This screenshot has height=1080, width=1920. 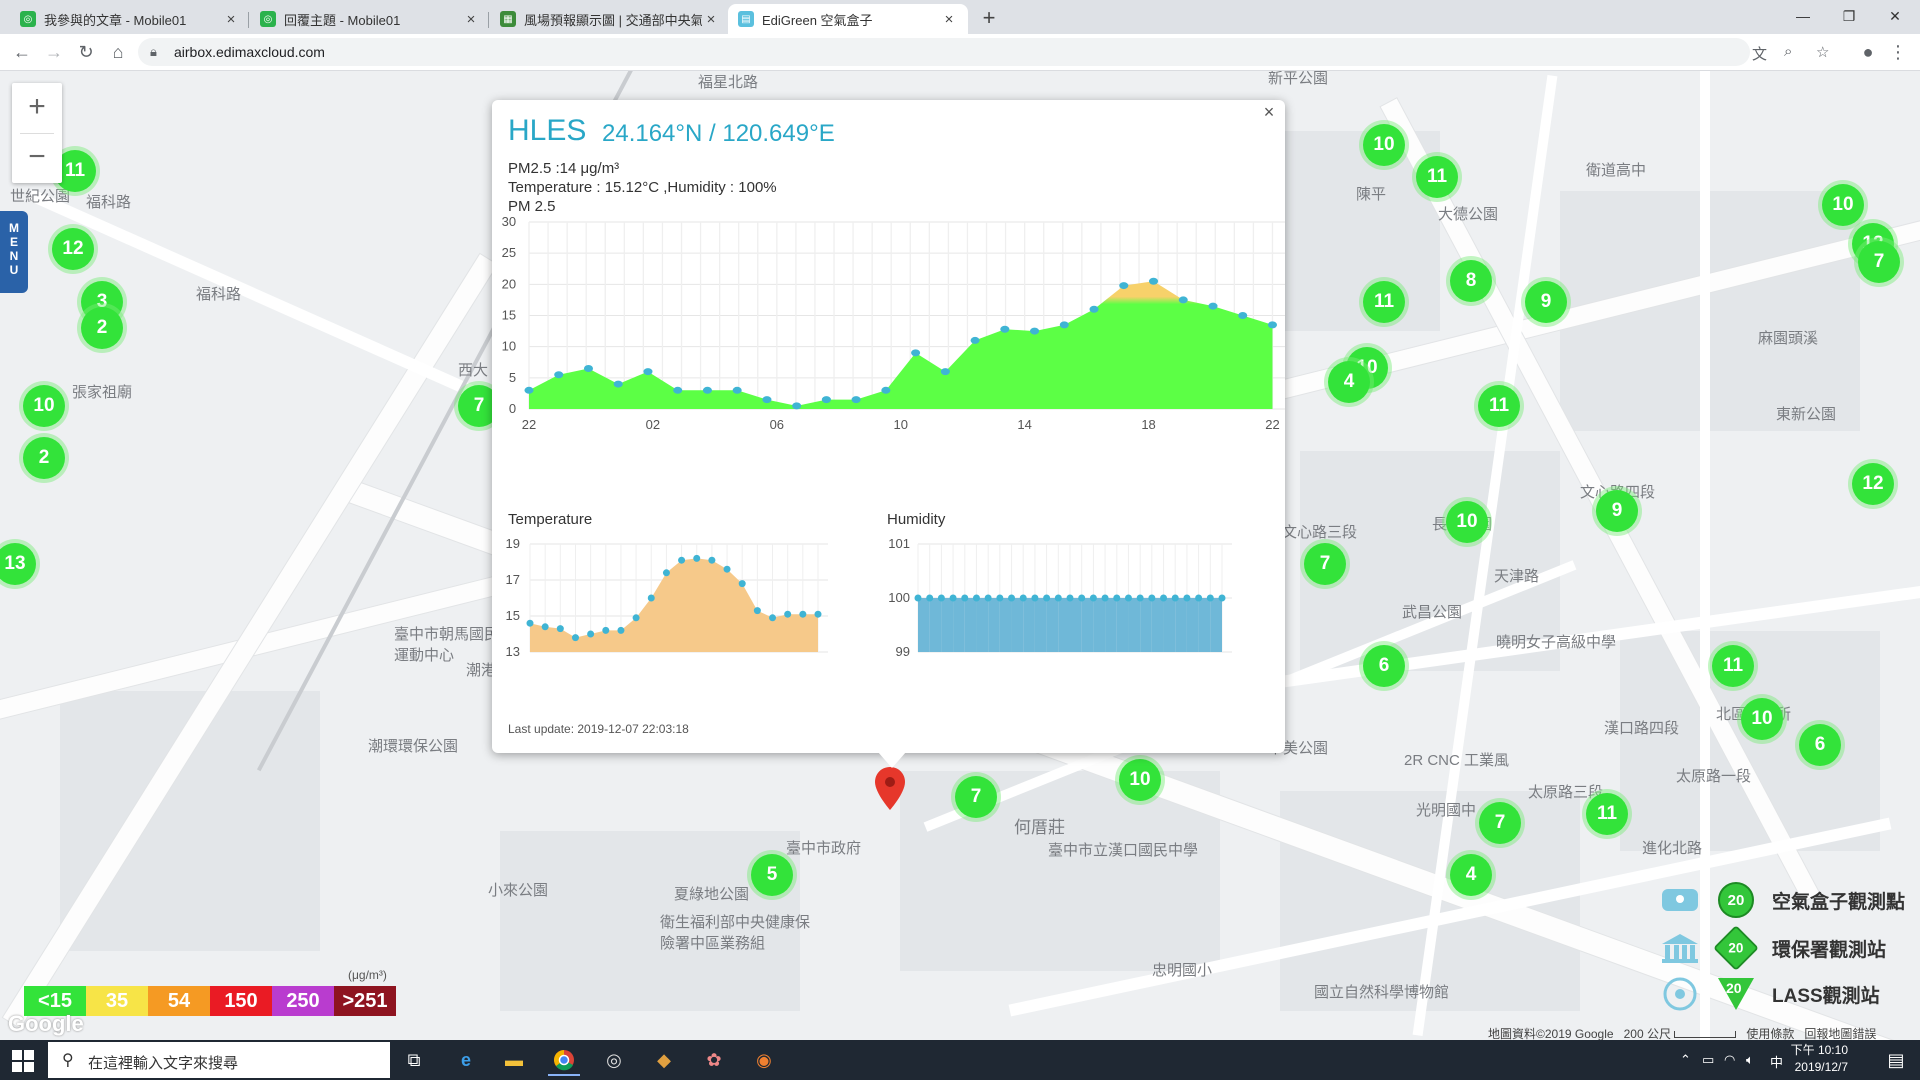 I want to click on notification-icon: ▤, so click(x=1896, y=1060).